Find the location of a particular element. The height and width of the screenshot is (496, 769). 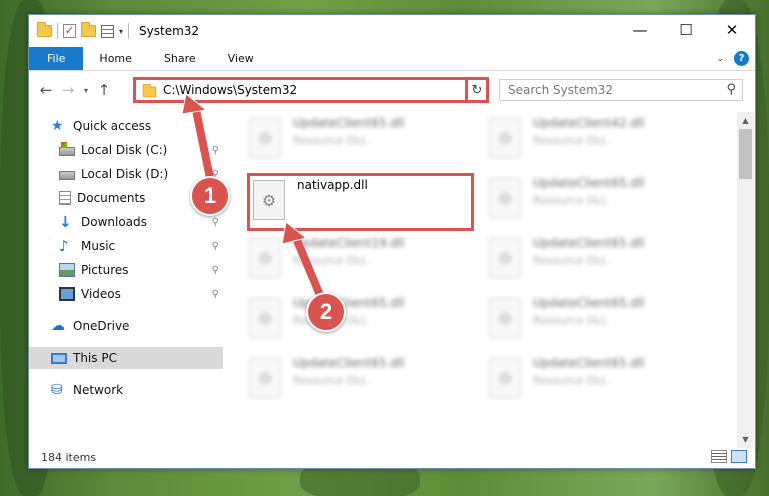

annotation-arrows is located at coordinates (253, 198).